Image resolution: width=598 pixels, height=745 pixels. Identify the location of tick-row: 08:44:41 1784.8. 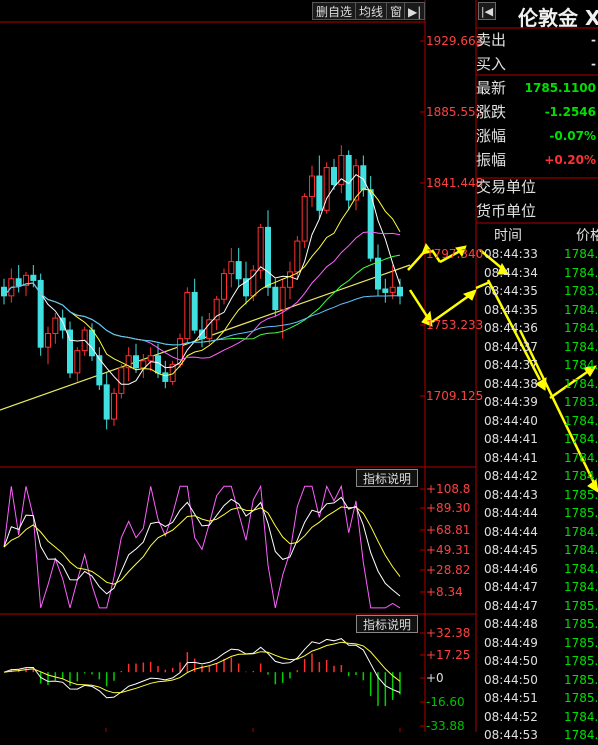
(537, 458).